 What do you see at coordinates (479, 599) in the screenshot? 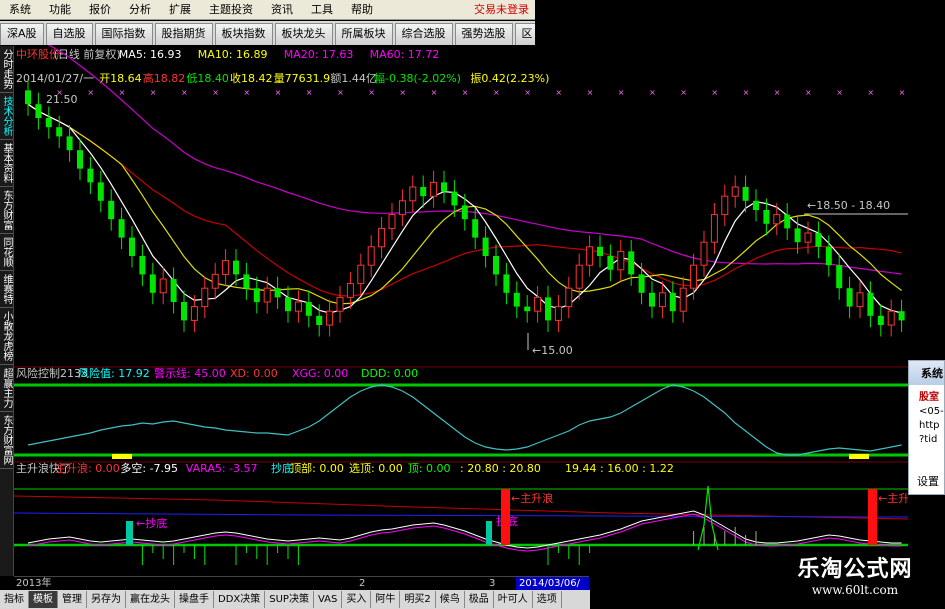
I see `indicator-button: 极品` at bounding box center [479, 599].